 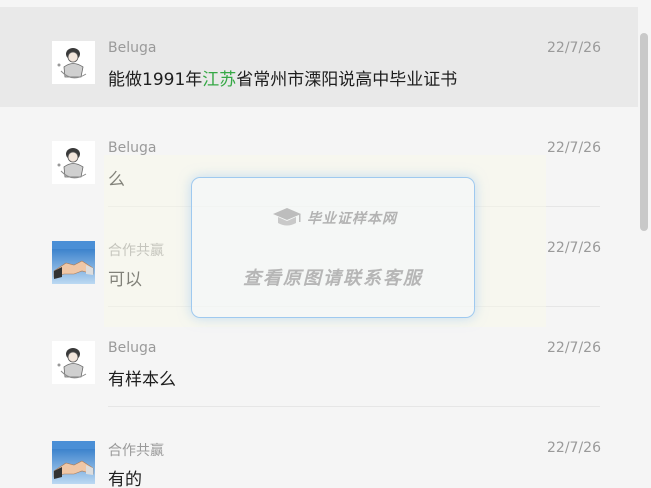 What do you see at coordinates (125, 280) in the screenshot?
I see `message-text: 可以` at bounding box center [125, 280].